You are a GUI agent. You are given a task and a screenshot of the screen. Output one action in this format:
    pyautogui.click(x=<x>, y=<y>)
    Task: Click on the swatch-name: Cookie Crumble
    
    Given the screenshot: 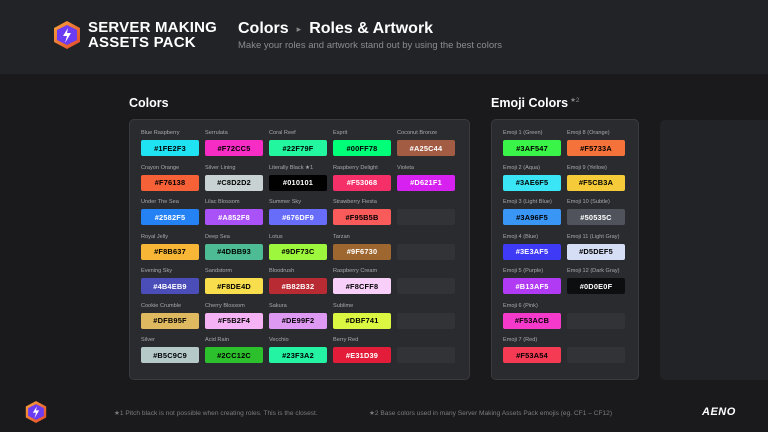 What is the action you would take?
    pyautogui.click(x=161, y=305)
    